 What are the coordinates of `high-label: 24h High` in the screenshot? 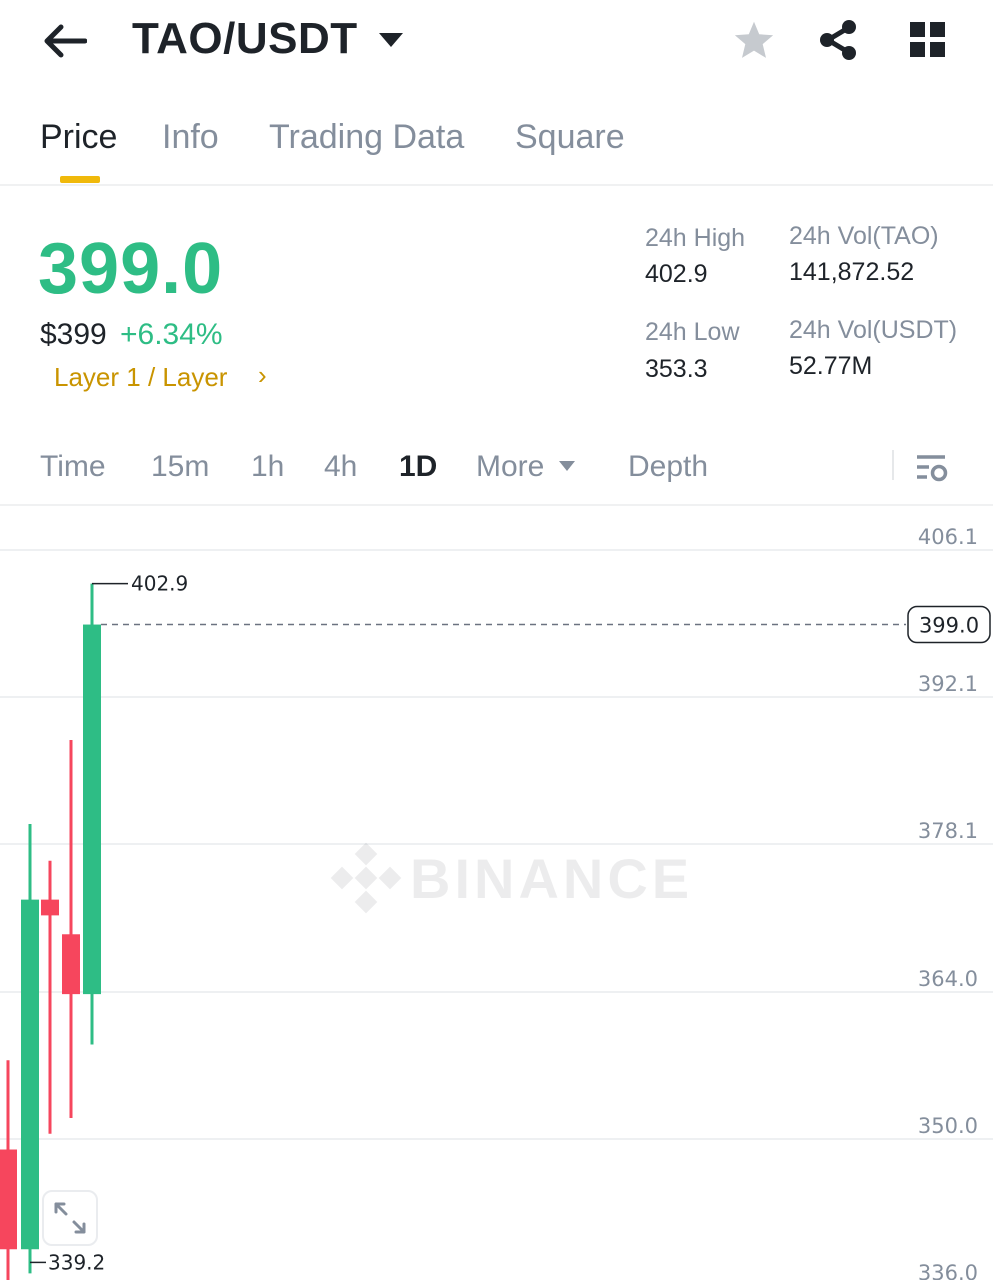 It's located at (695, 238).